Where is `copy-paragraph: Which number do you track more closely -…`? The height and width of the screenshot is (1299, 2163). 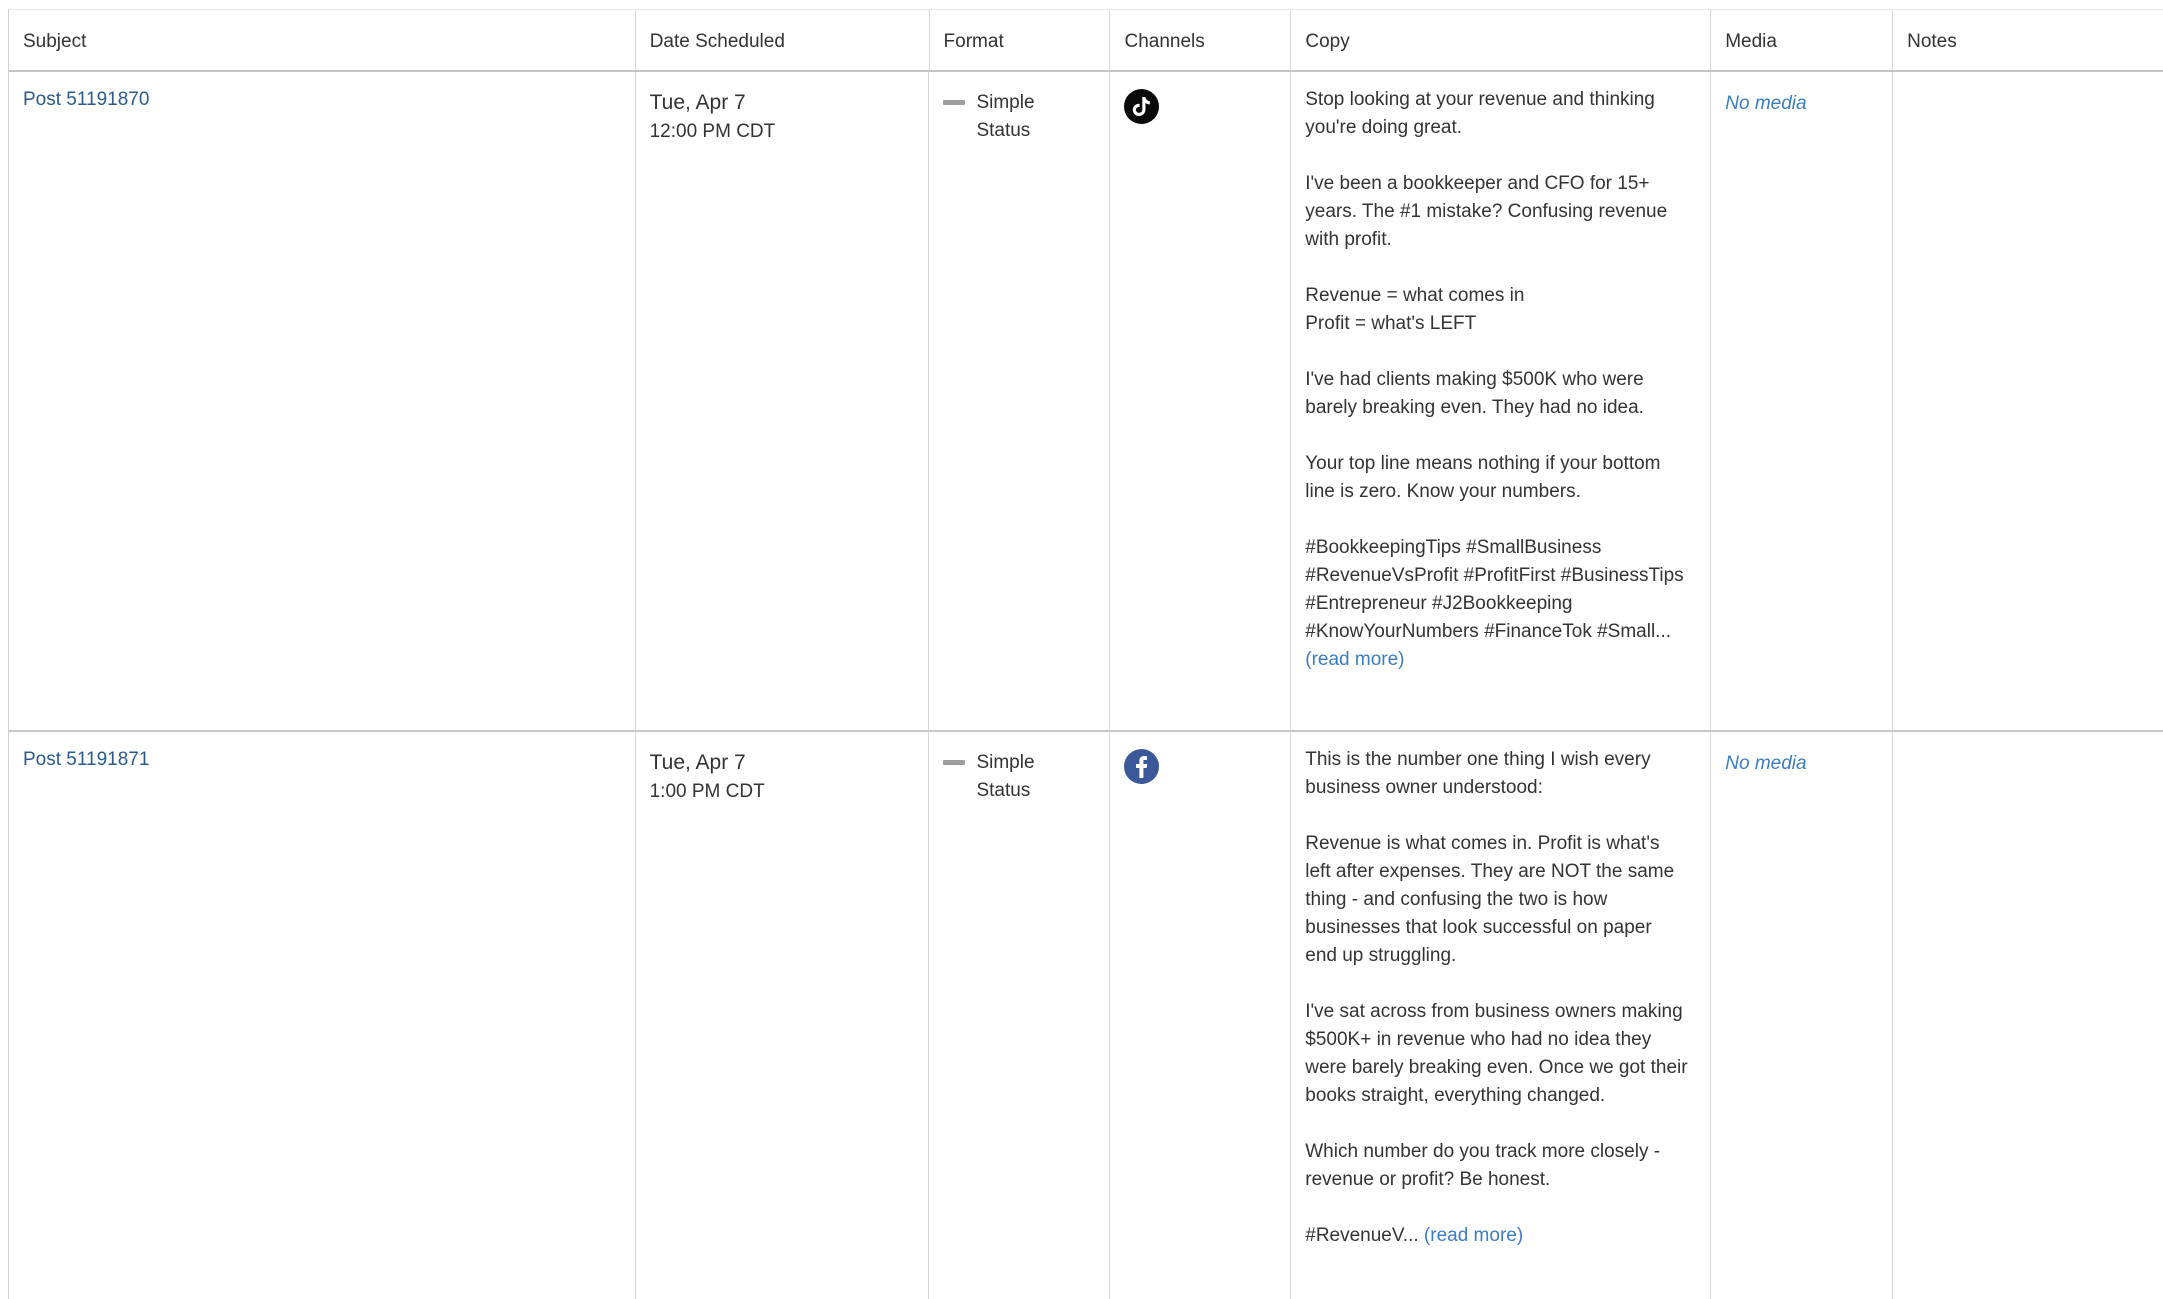 copy-paragraph: Which number do you track more closely -… is located at coordinates (1483, 1165).